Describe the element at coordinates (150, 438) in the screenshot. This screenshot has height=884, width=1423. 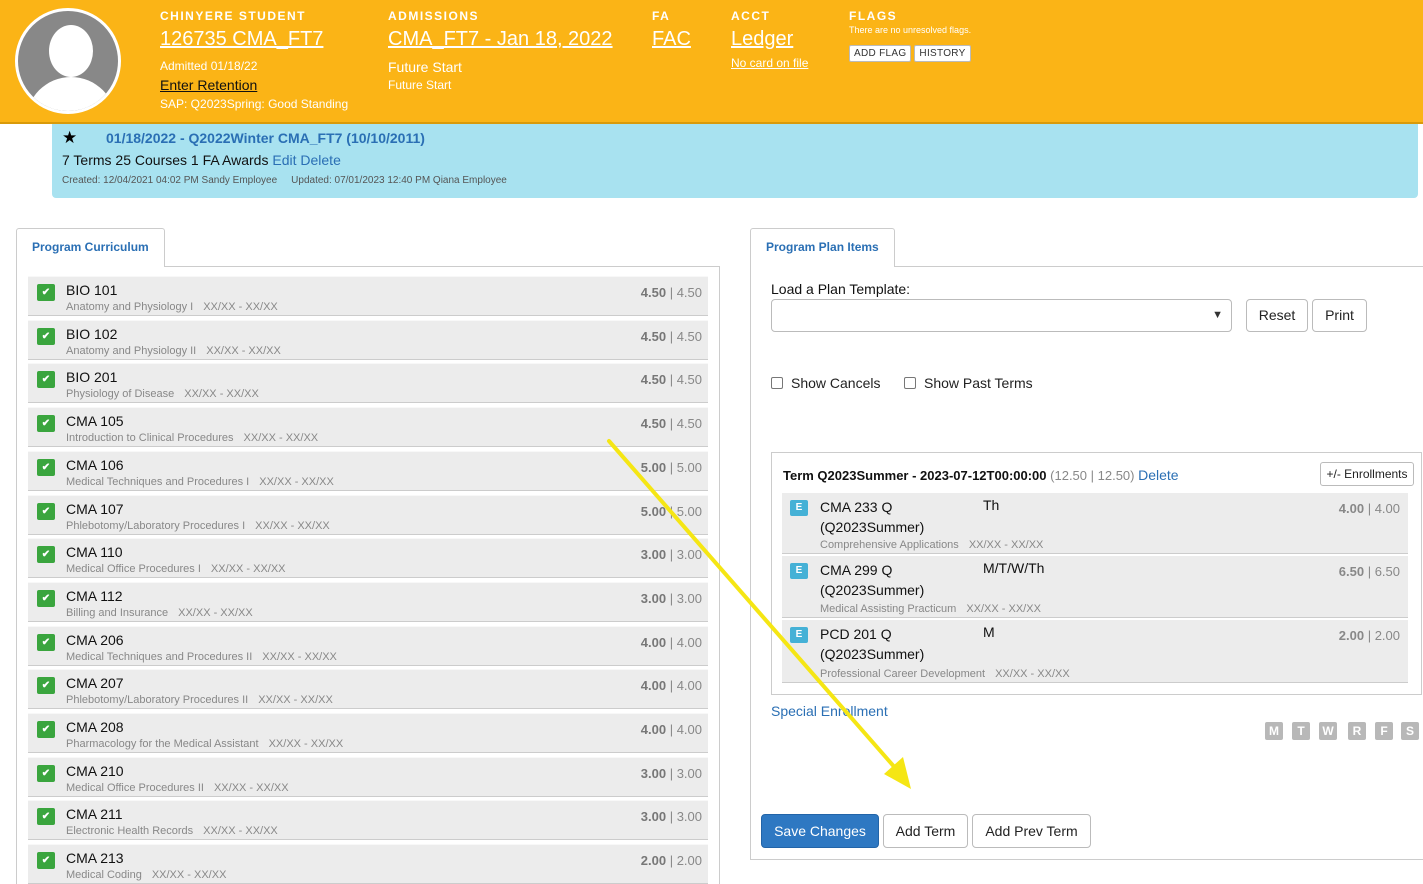
I see `course-name: Introduction to Clinical Procedures` at that location.